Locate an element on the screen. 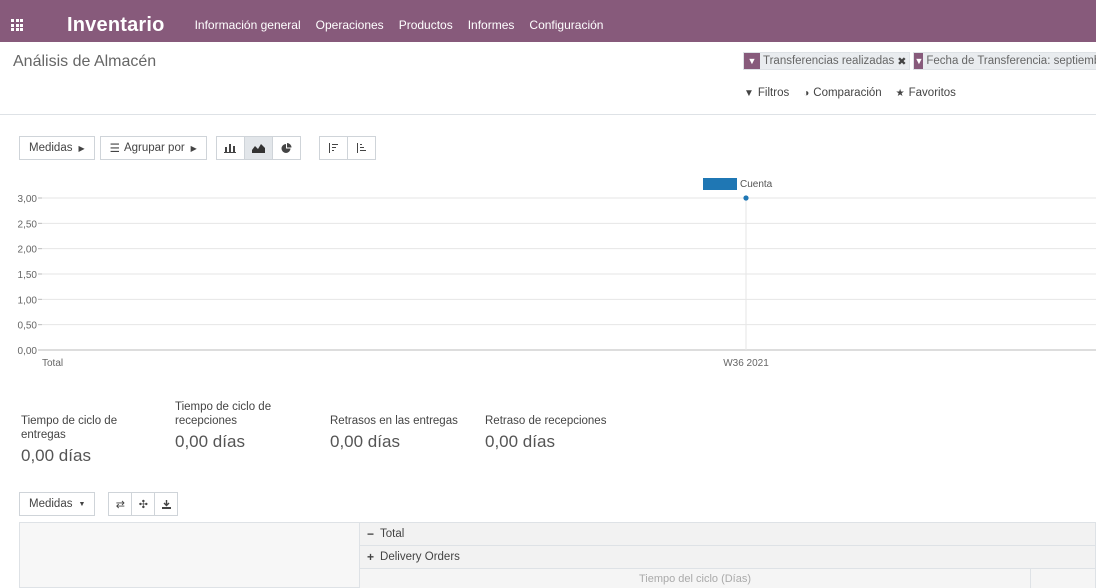 Image resolution: width=1096 pixels, height=588 pixels. bar-chart-icon is located at coordinates (230, 148).